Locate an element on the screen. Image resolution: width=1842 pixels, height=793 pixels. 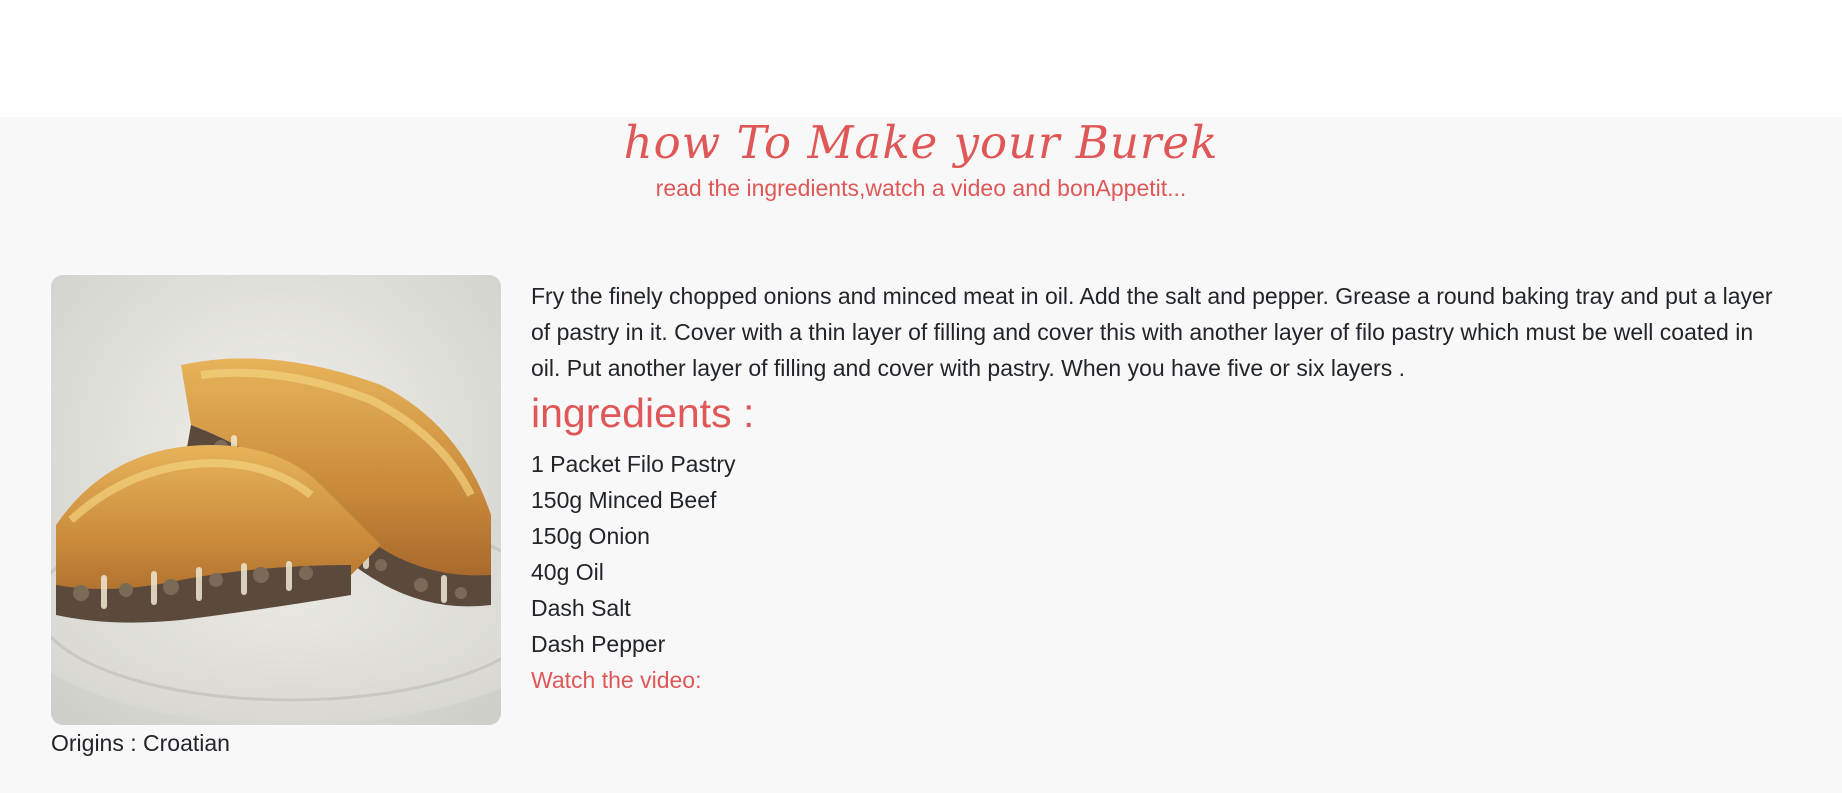
ingredient-item: Dash Salt is located at coordinates (581, 608).